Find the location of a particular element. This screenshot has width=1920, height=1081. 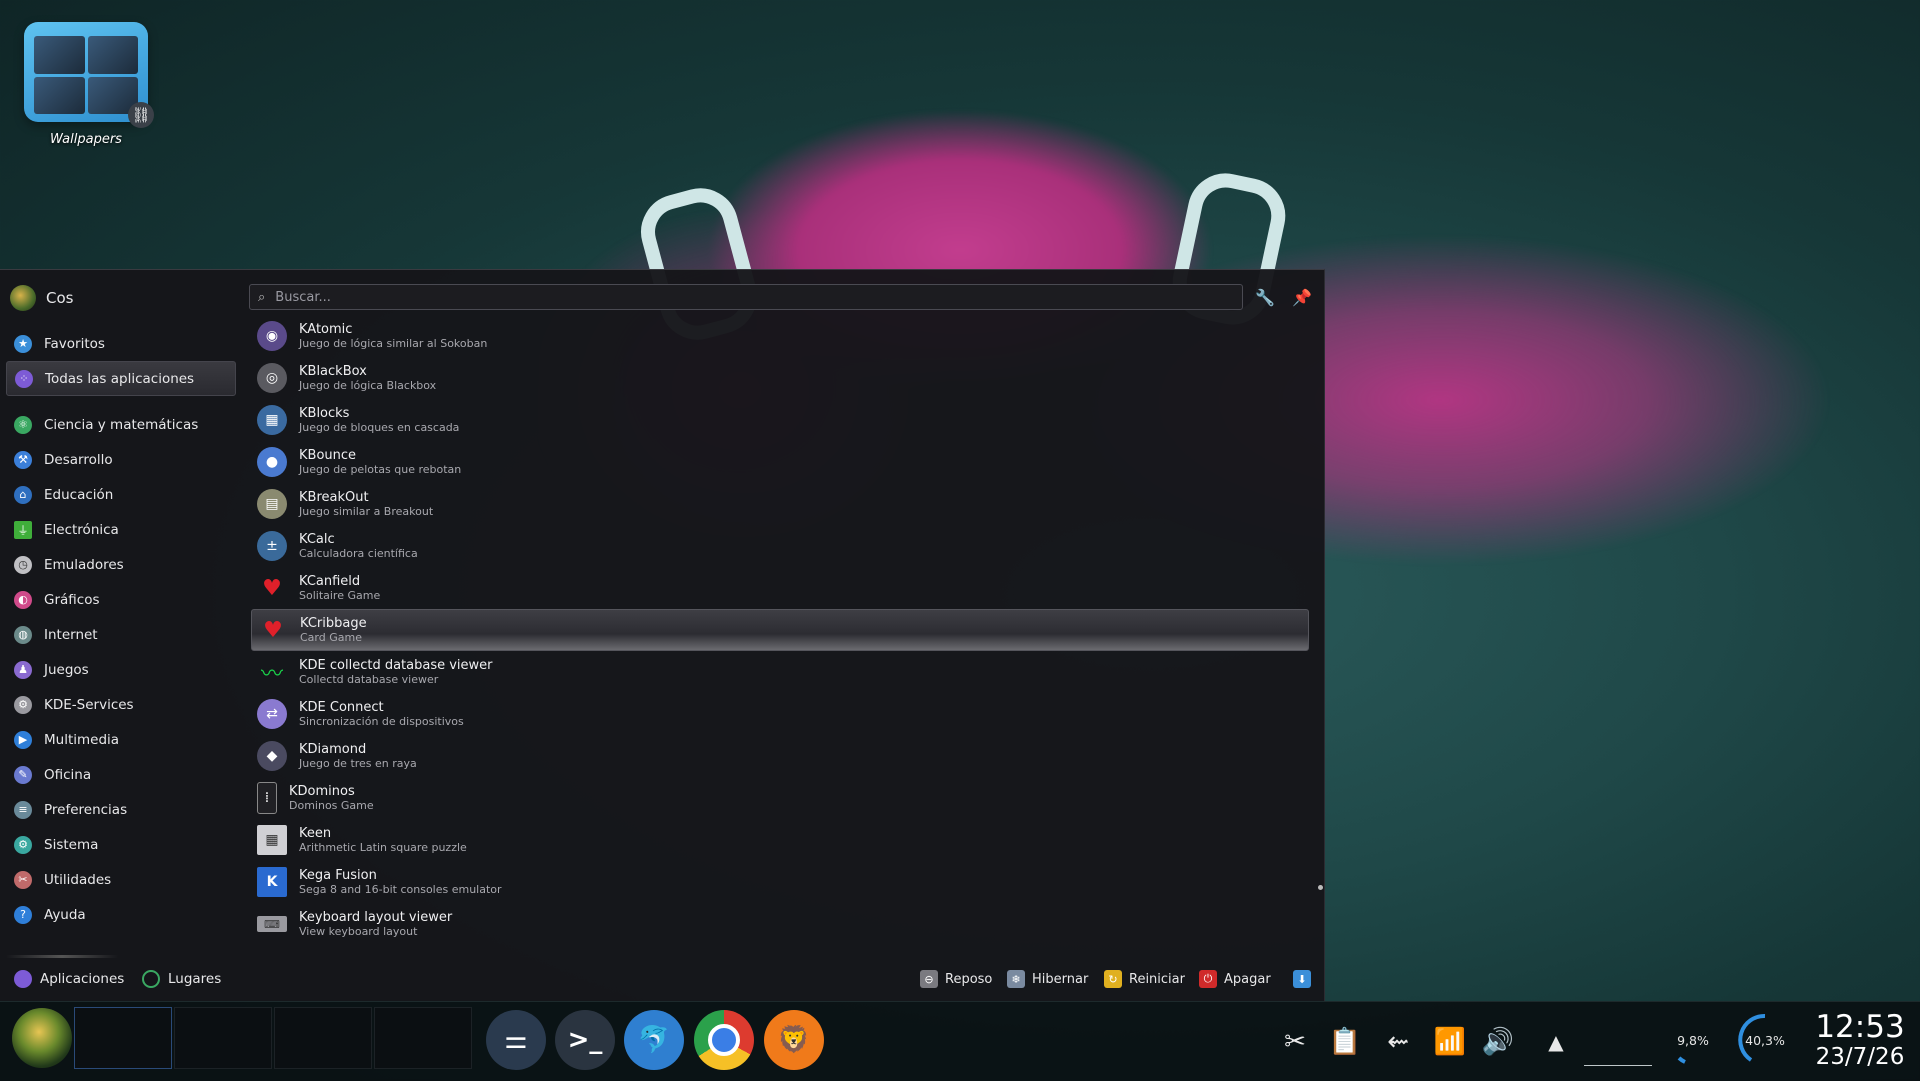

category-ciencia: ⚛ Ciencia y matemáticas is located at coordinates (121, 424).